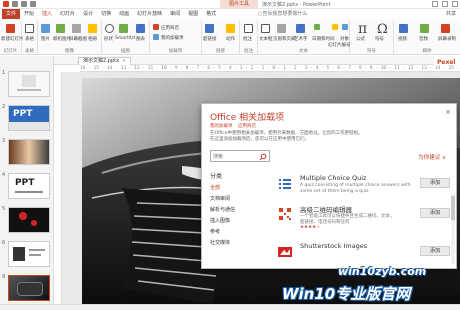  I want to click on table-icon, so click(29, 28).